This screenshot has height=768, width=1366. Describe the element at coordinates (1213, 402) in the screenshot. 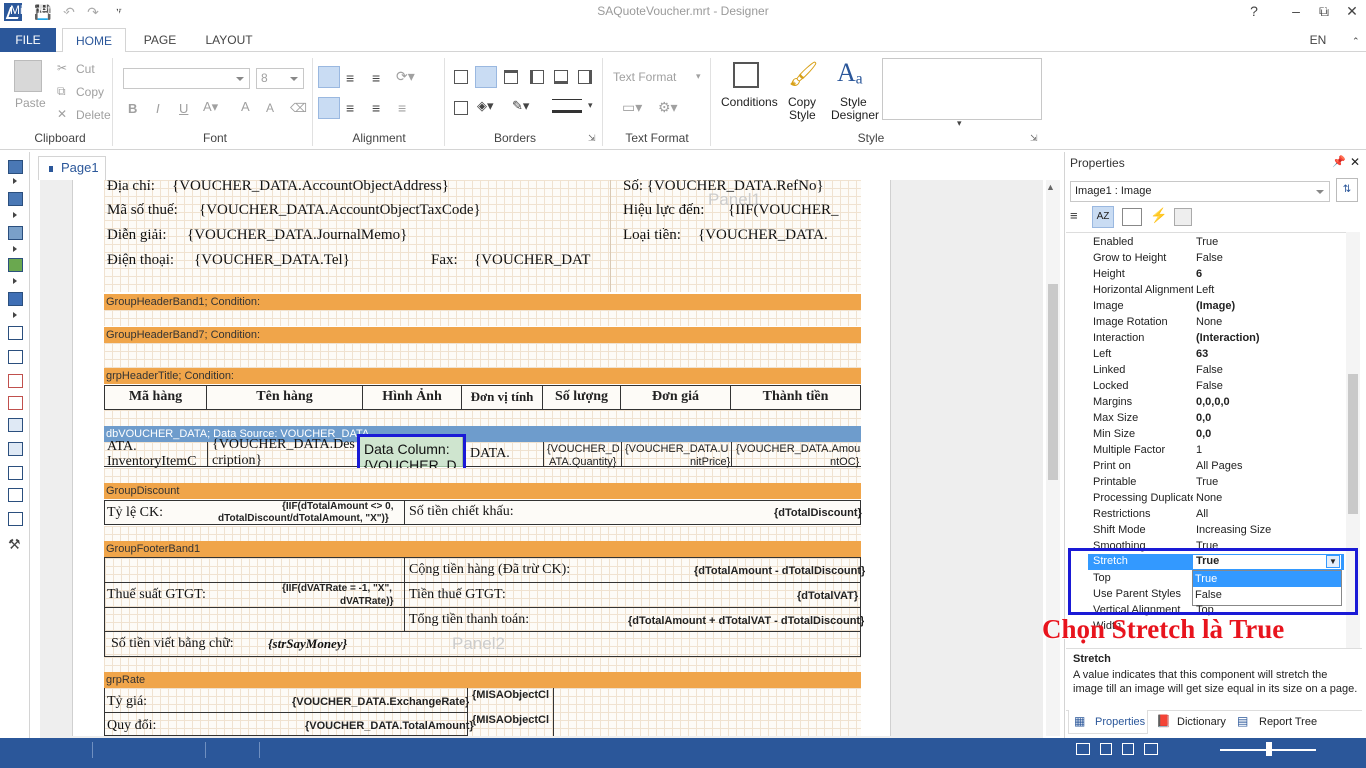

I see `property-value: 0,0,0,0` at that location.